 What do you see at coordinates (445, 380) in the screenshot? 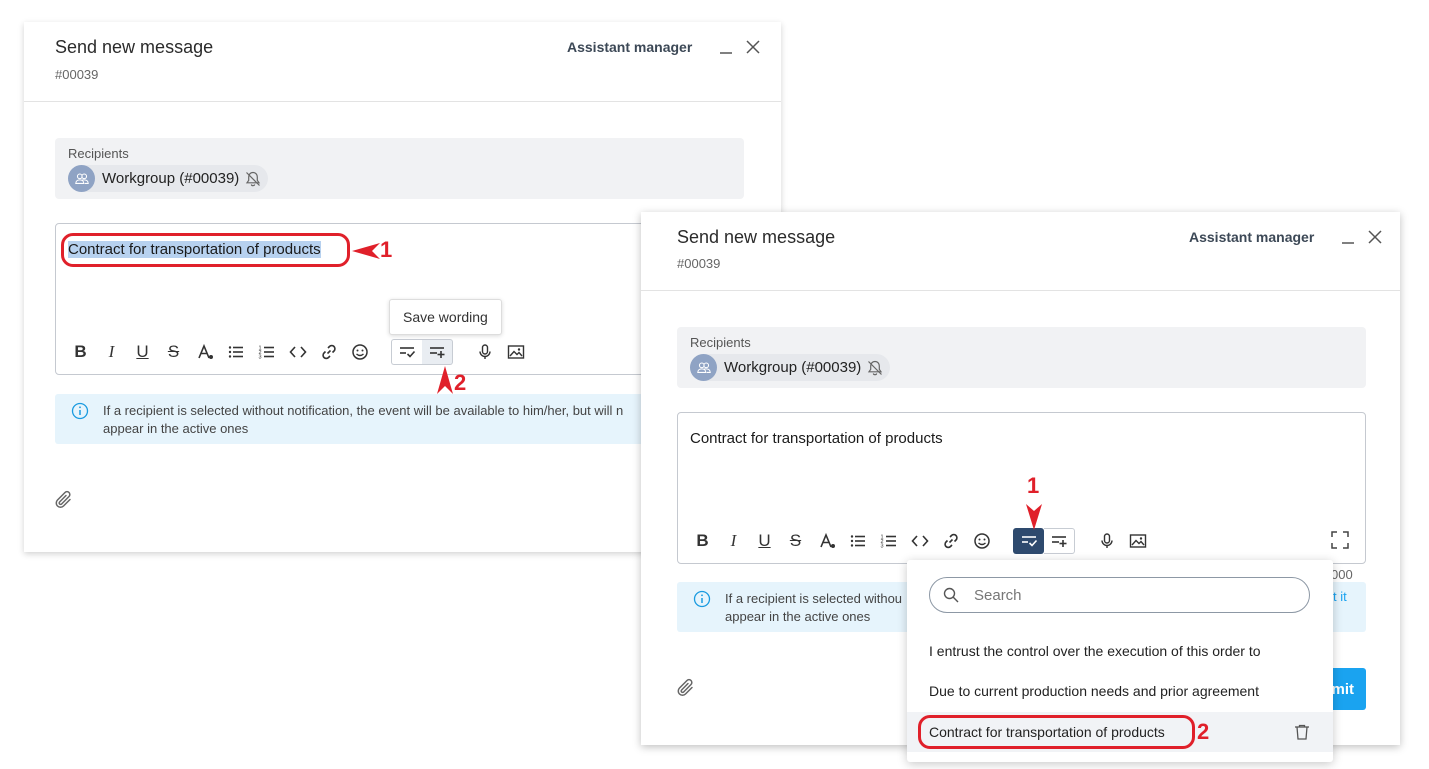
I see `marker-arrow-up-icon` at bounding box center [445, 380].